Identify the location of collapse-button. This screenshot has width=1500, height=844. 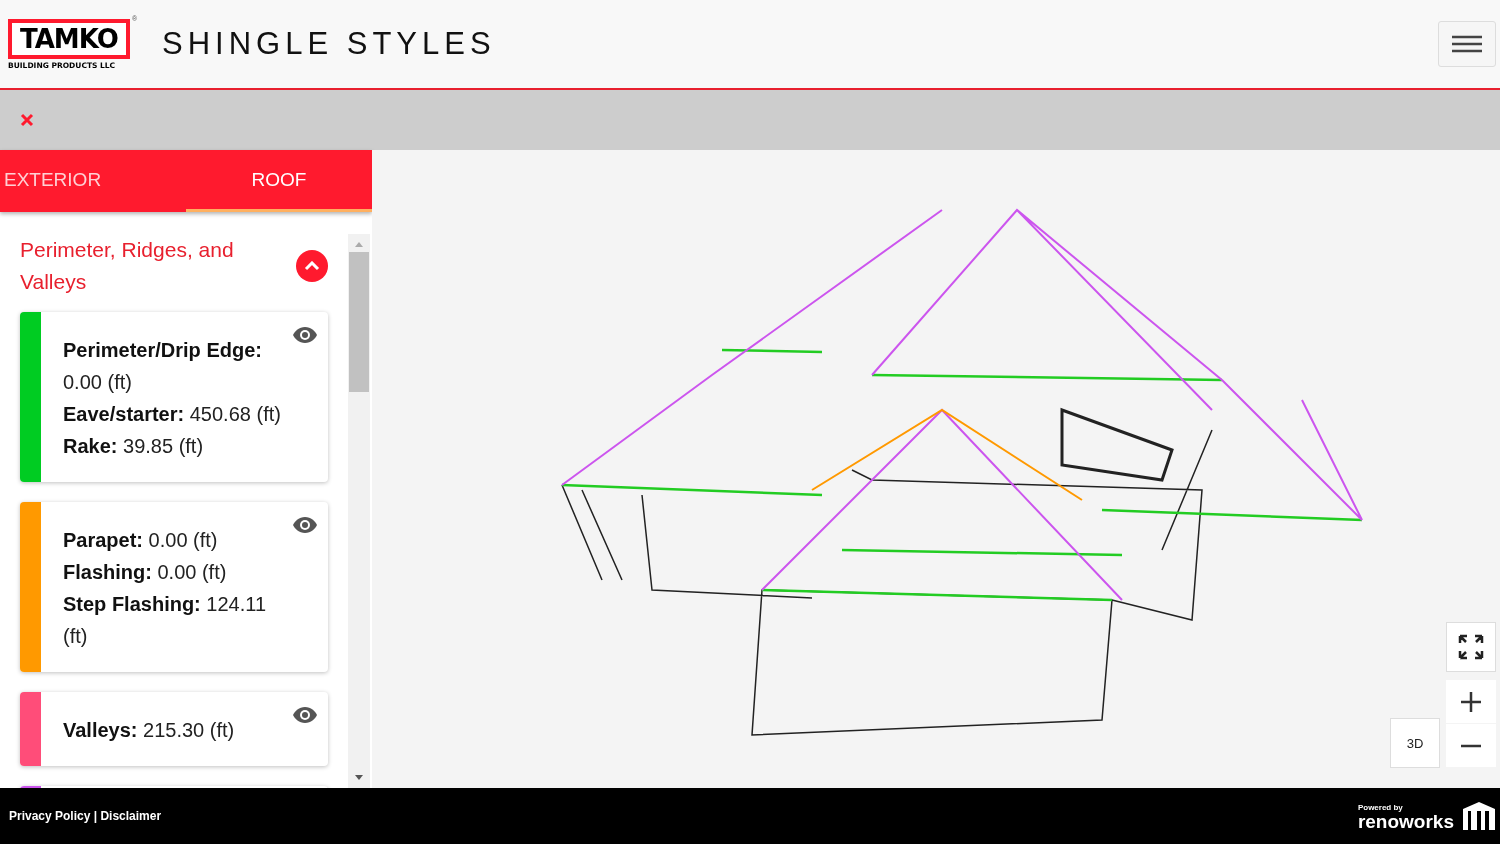
(312, 266).